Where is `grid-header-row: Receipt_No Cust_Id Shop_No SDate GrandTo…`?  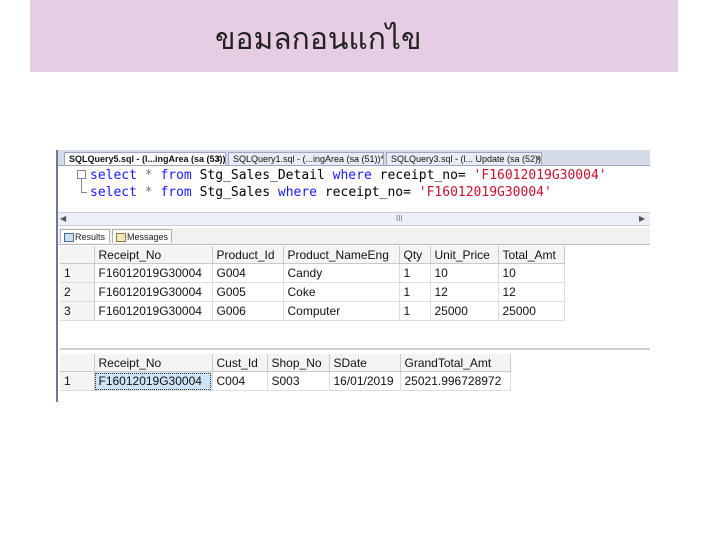
grid-header-row: Receipt_No Cust_Id Shop_No SDate GrandTo… is located at coordinates (285, 363).